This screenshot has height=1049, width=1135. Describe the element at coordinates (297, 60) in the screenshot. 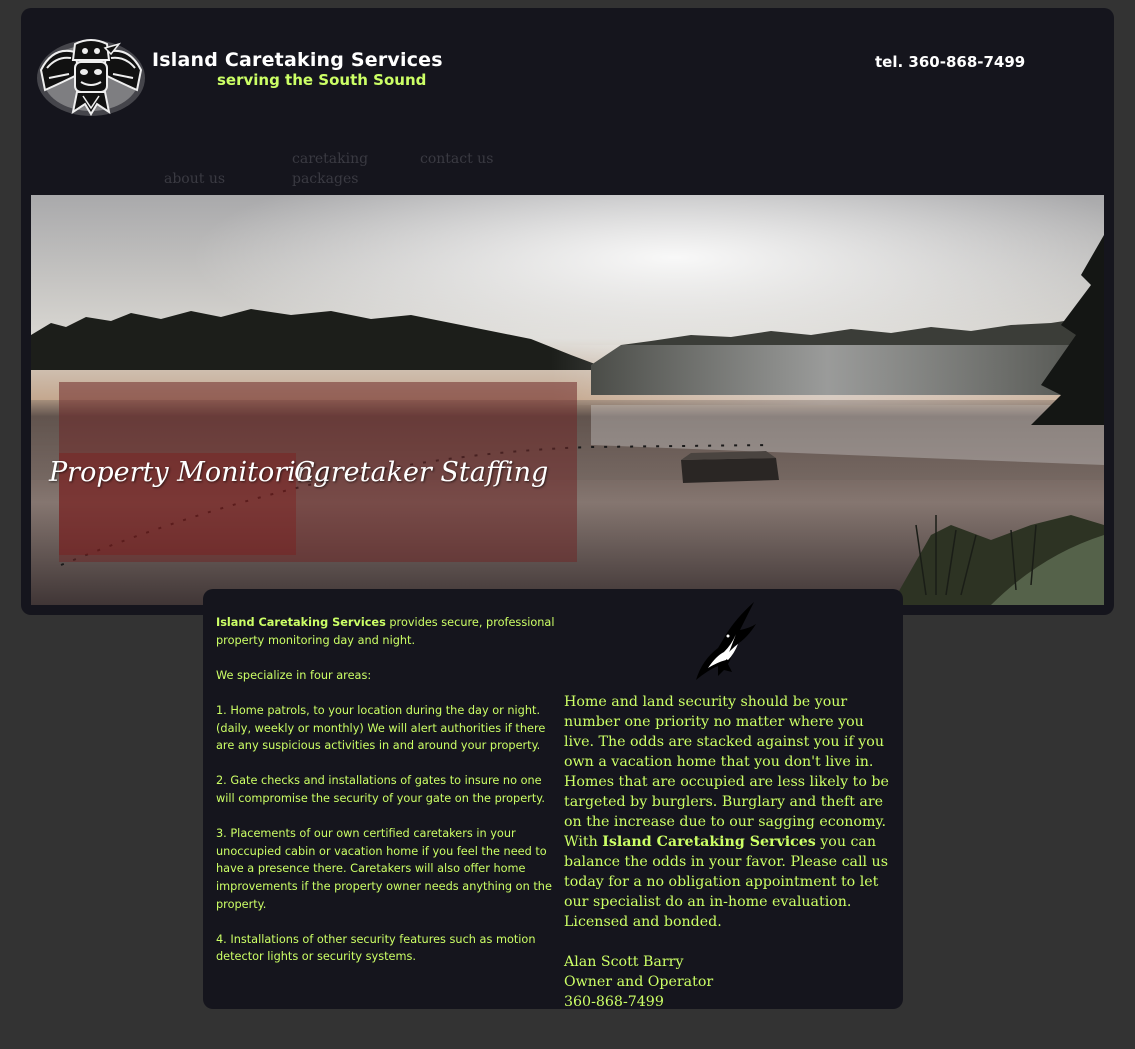

I see `site-title: Island Caretaking Services` at that location.